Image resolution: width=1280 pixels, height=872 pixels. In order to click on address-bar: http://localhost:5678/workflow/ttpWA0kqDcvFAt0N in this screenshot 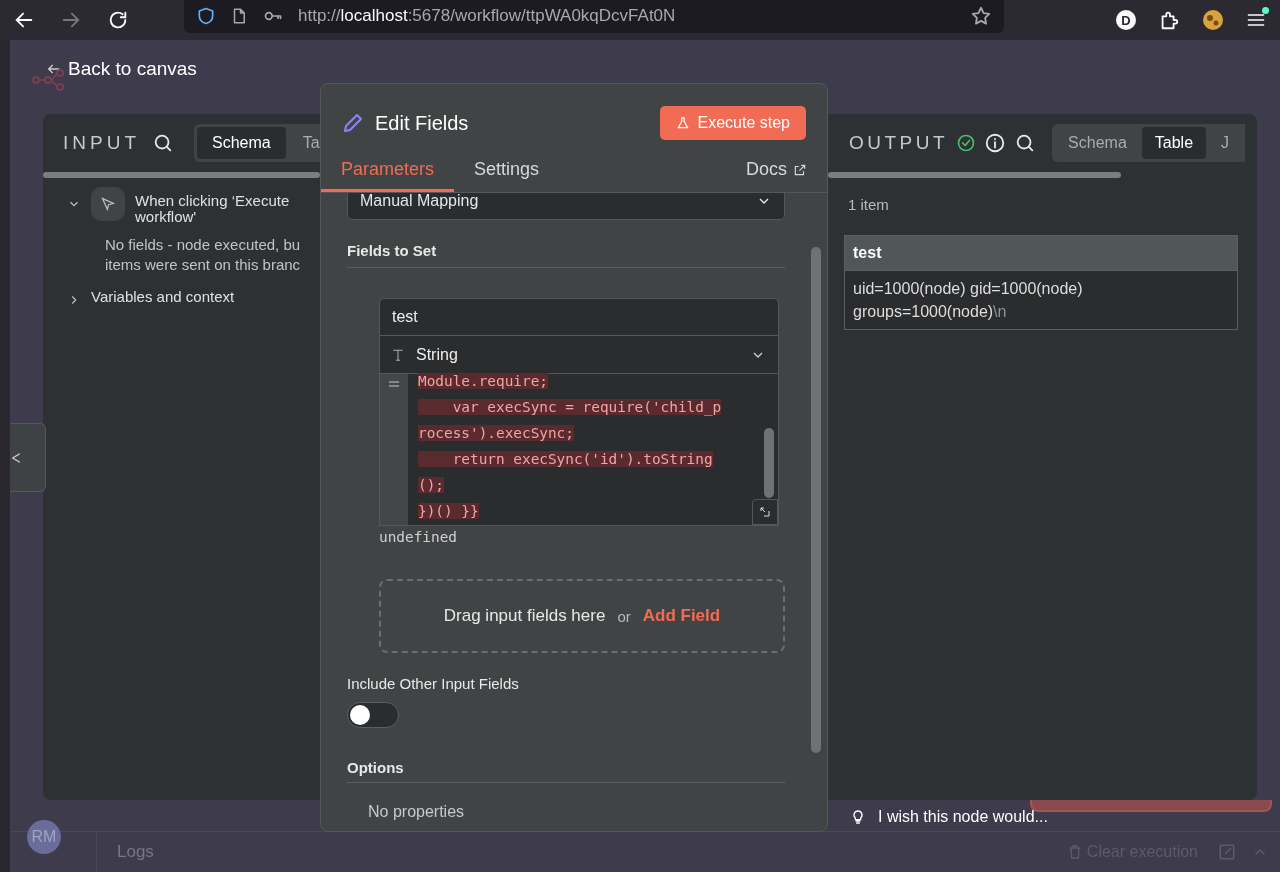, I will do `click(594, 16)`.